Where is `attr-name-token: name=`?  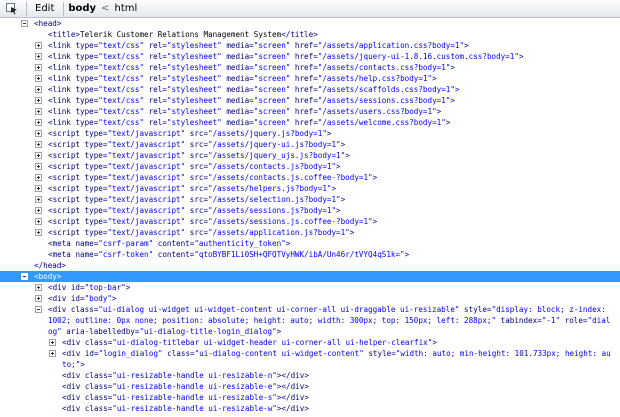
attr-name-token: name= is located at coordinates (87, 243).